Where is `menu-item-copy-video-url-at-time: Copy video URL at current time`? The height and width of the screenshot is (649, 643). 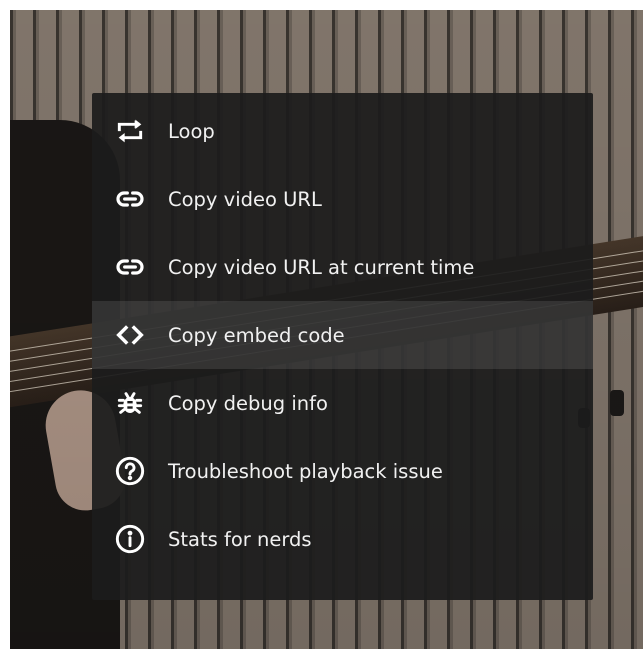 menu-item-copy-video-url-at-time: Copy video URL at current time is located at coordinates (342, 267).